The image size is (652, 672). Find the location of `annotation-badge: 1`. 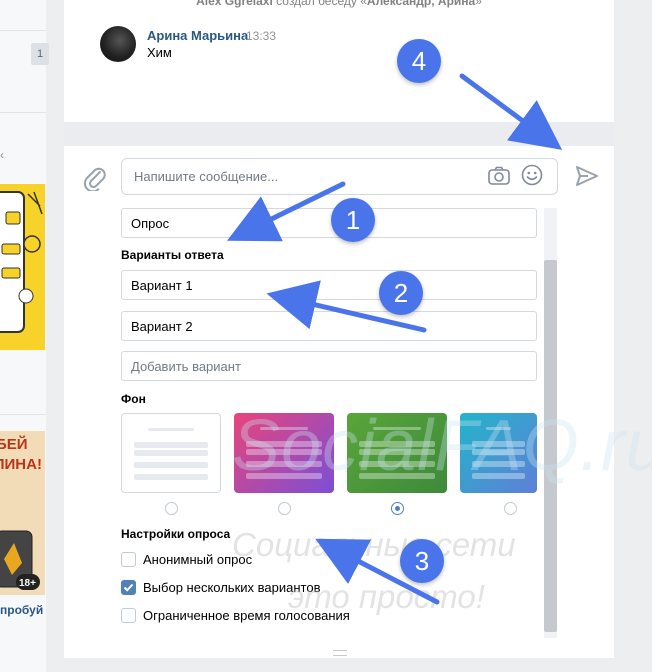

annotation-badge: 1 is located at coordinates (353, 220).